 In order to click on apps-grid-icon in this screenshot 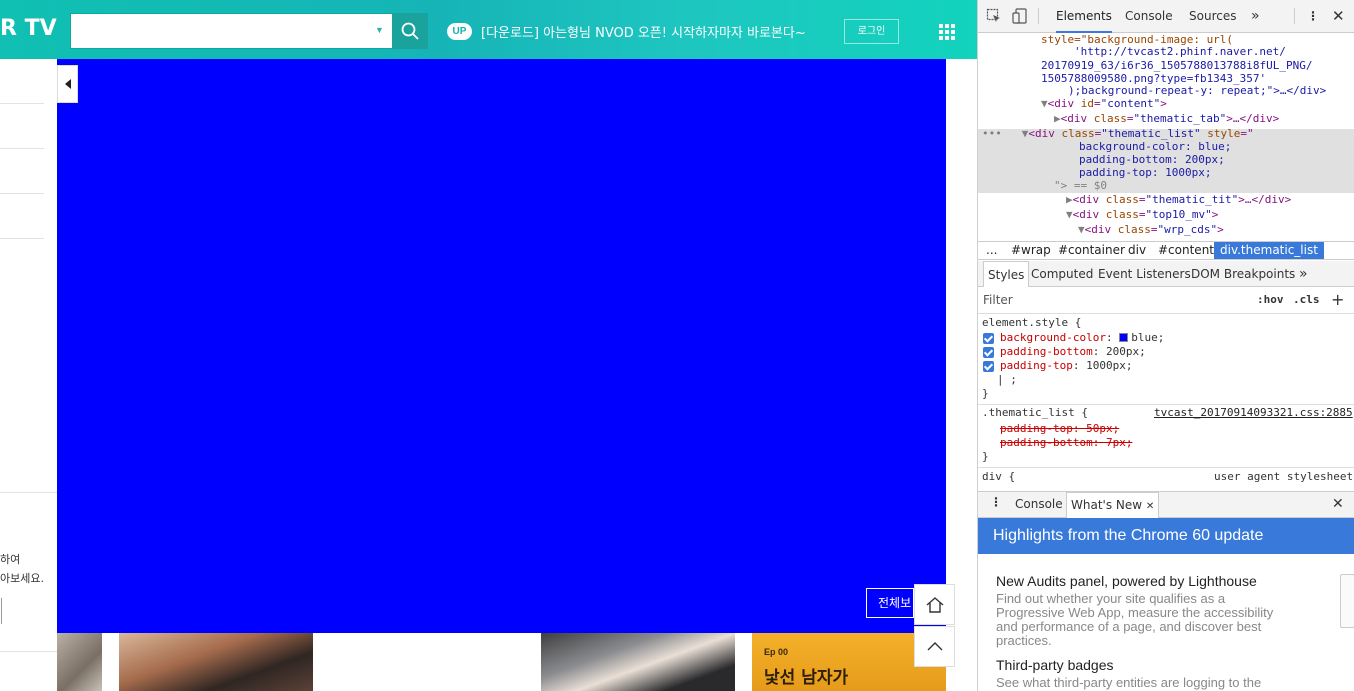, I will do `click(947, 32)`.